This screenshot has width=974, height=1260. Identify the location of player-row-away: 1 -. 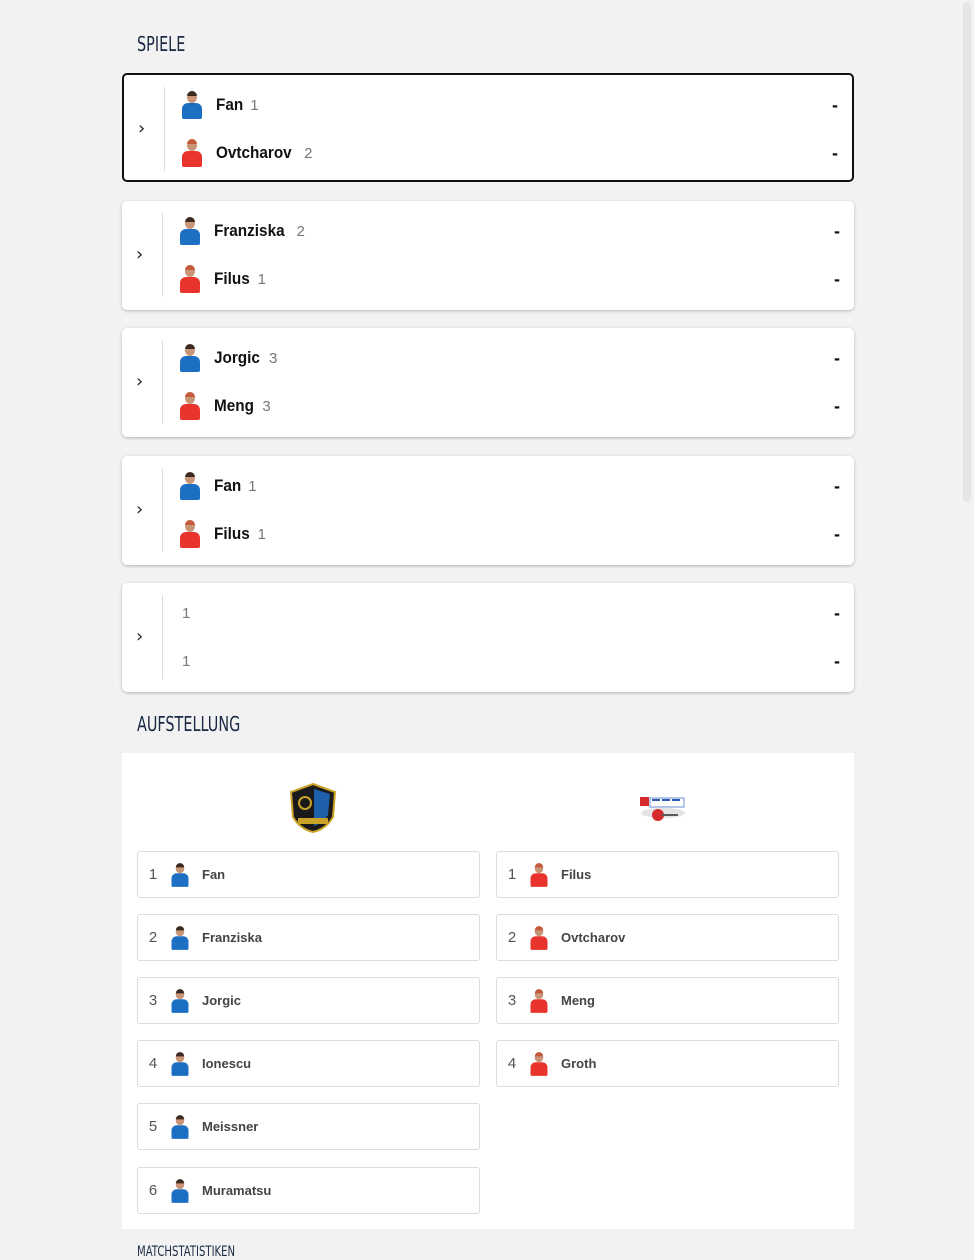
(509, 661).